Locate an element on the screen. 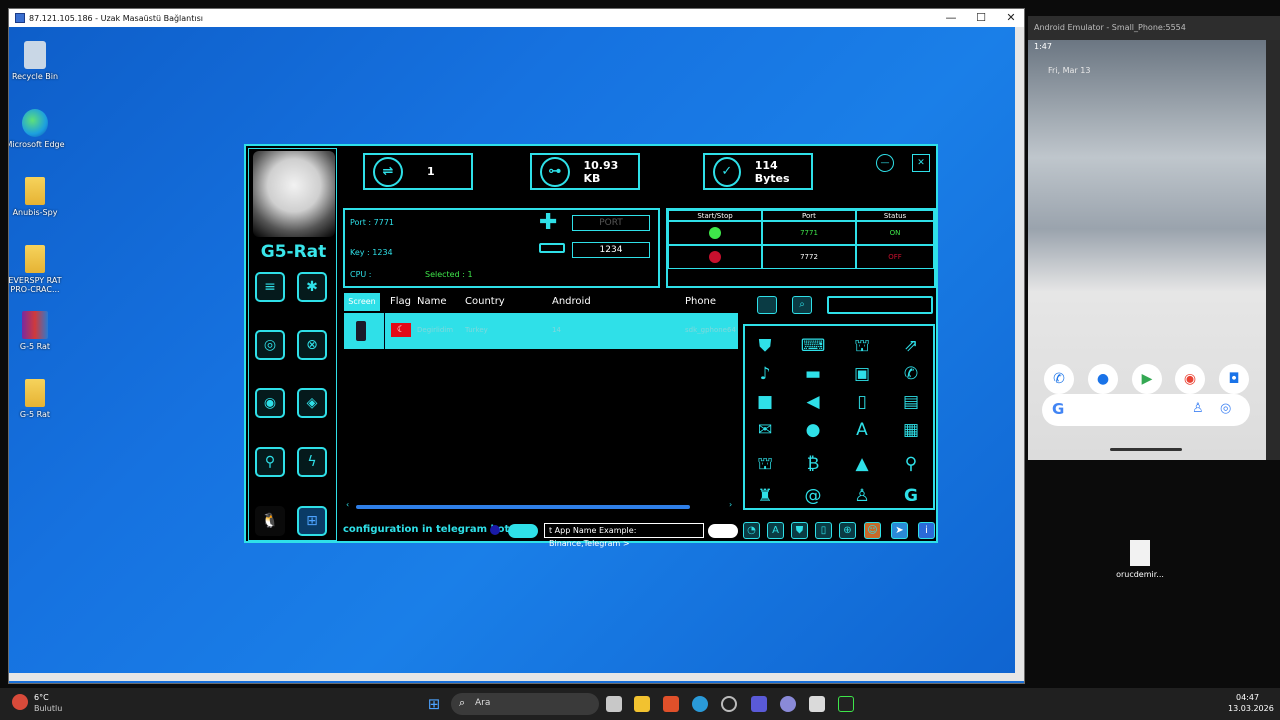  app-store-icon is located at coordinates (788, 704).